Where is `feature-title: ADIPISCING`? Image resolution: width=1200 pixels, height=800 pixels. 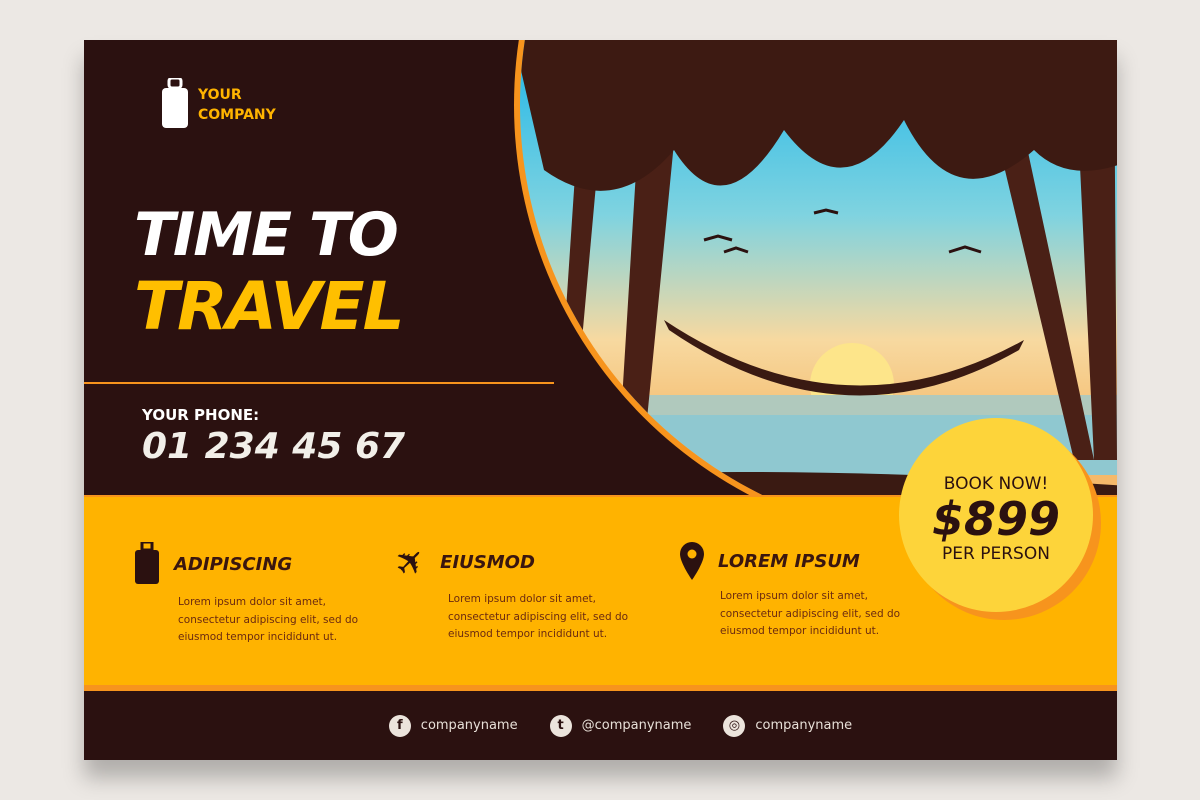
feature-title: ADIPISCING is located at coordinates (233, 564).